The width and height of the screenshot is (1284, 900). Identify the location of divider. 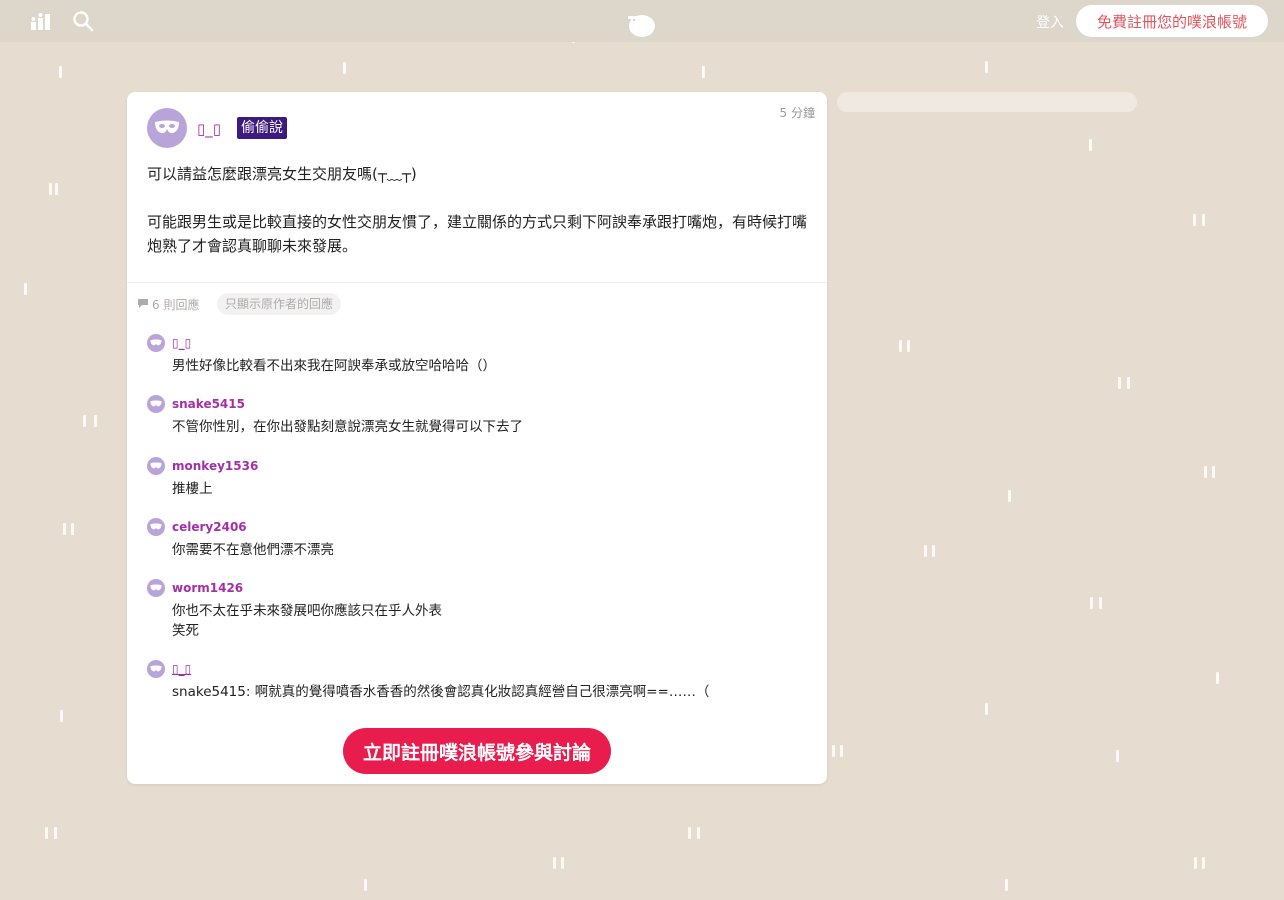
(477, 282).